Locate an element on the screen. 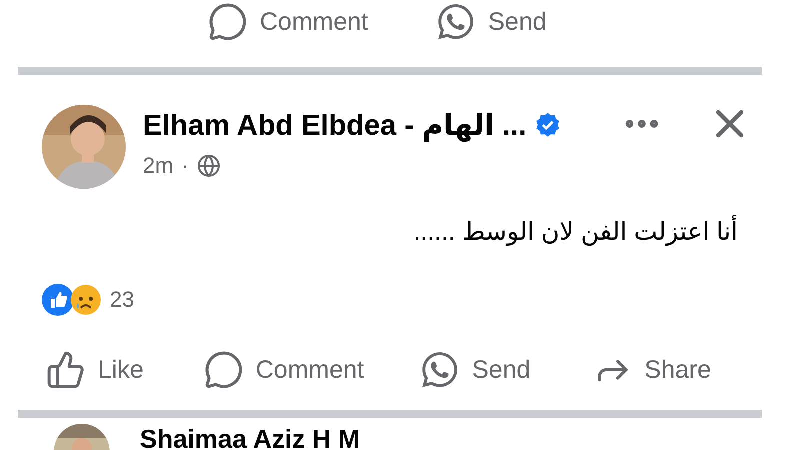 This screenshot has height=450, width=800. thumbs-up-icon is located at coordinates (66, 370).